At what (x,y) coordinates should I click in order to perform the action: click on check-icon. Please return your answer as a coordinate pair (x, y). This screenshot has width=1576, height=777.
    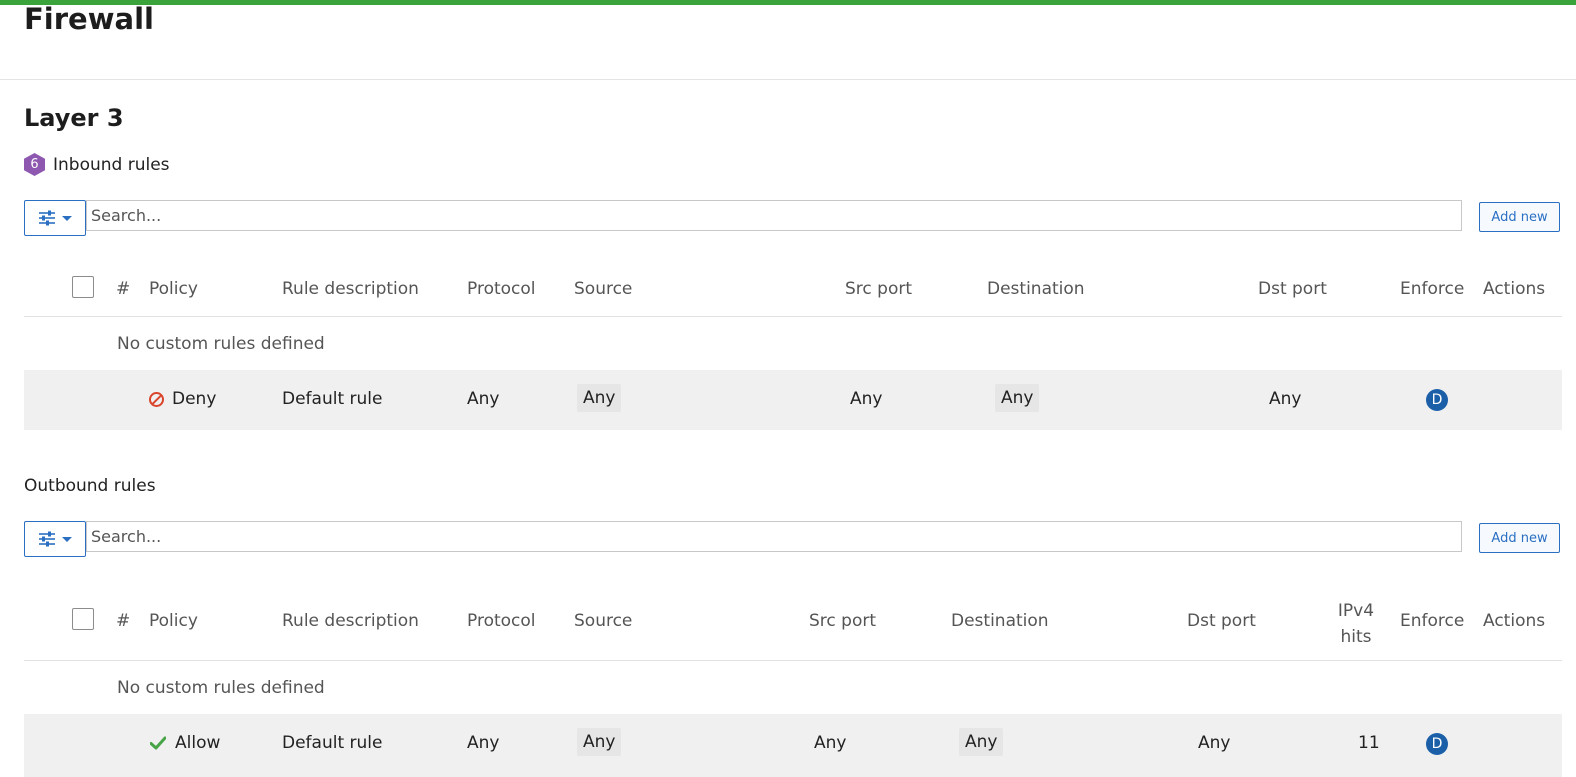
    Looking at the image, I should click on (158, 743).